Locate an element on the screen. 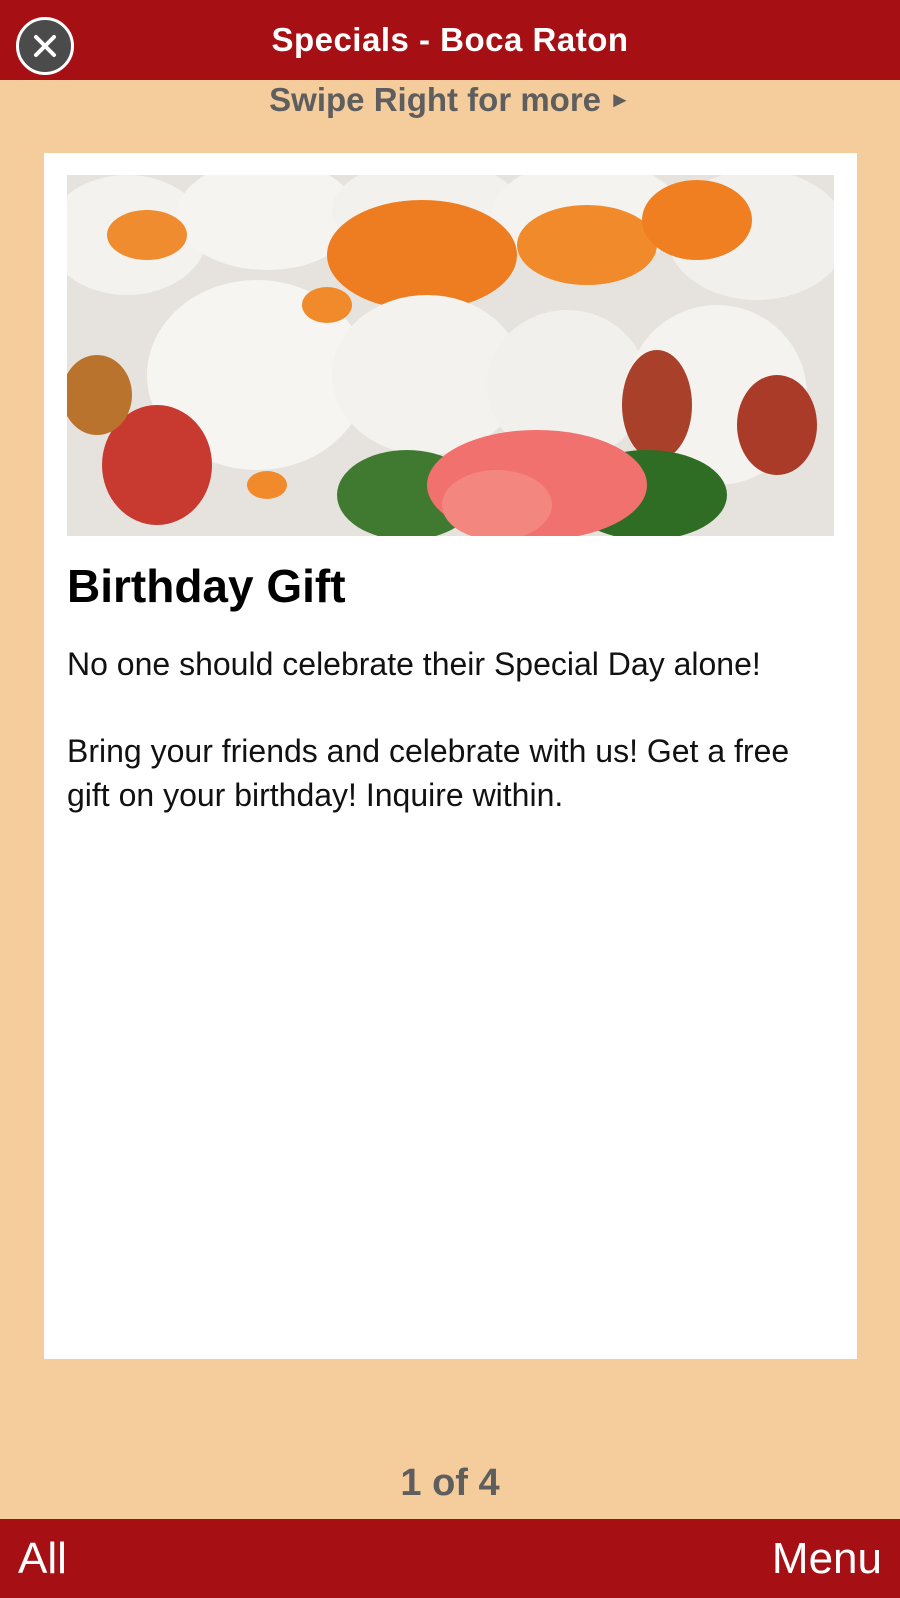 This screenshot has height=1598, width=900. page-indicator: 1 of 4 is located at coordinates (450, 1483).